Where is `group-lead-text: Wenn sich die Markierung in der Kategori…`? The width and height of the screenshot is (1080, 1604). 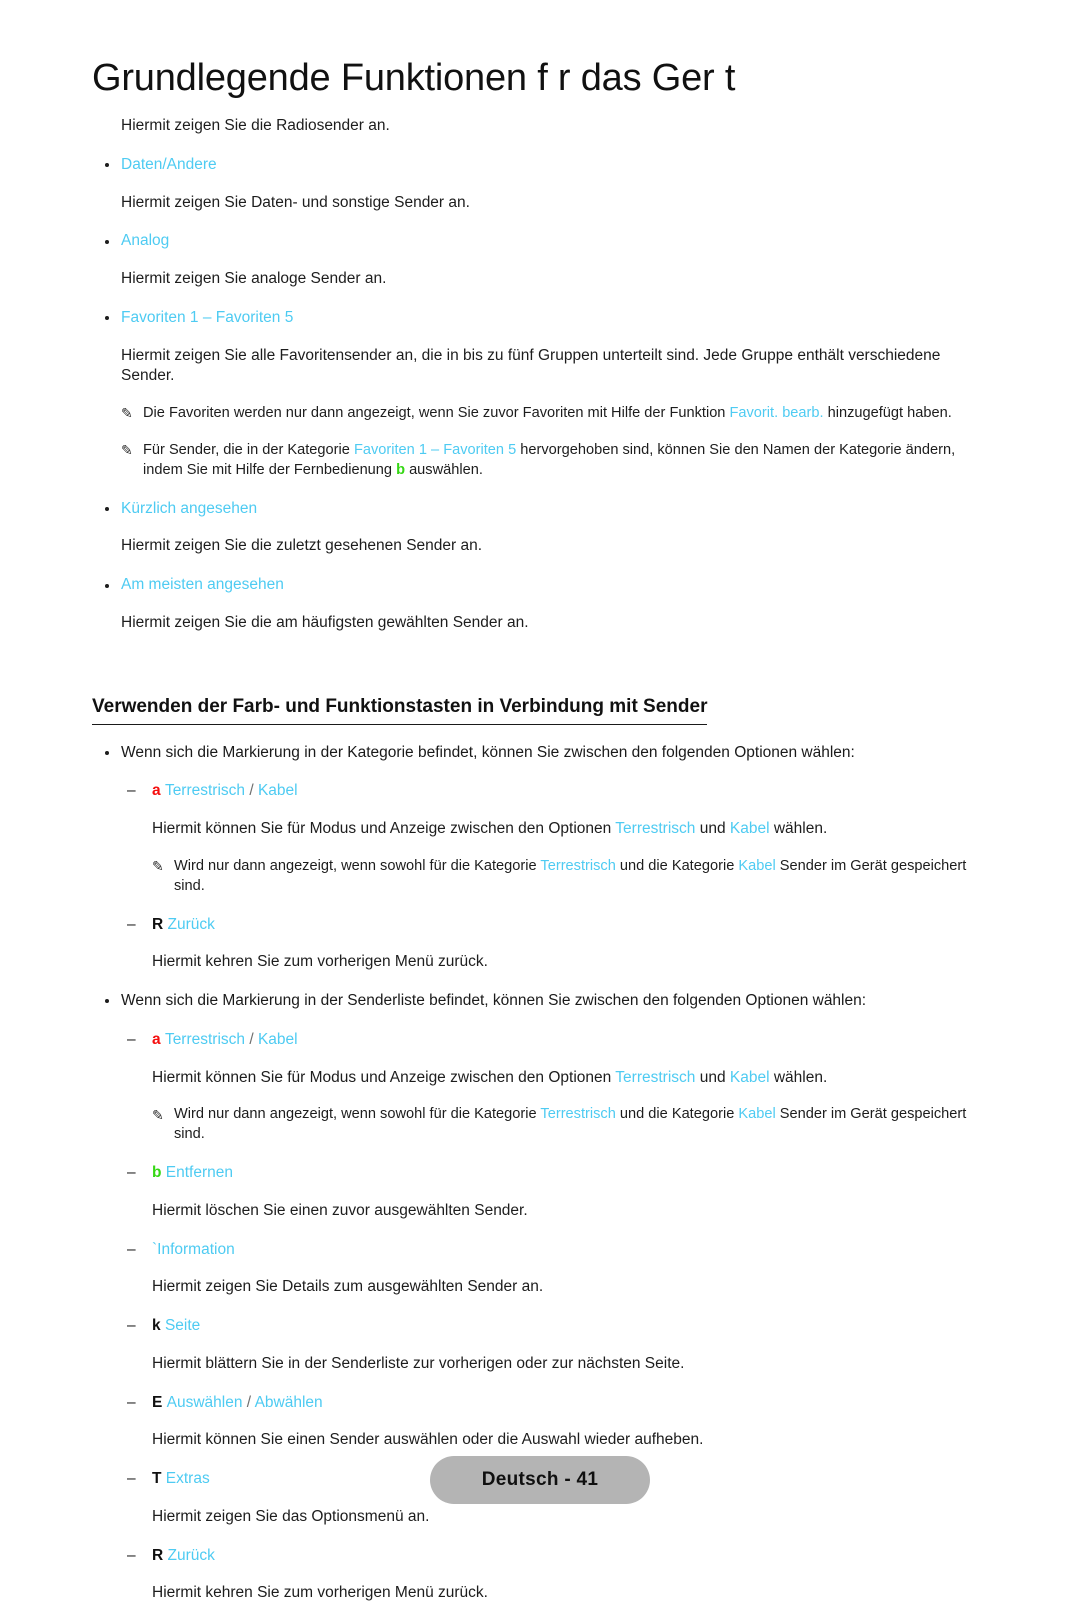 group-lead-text: Wenn sich die Markierung in der Kategori… is located at coordinates (488, 752).